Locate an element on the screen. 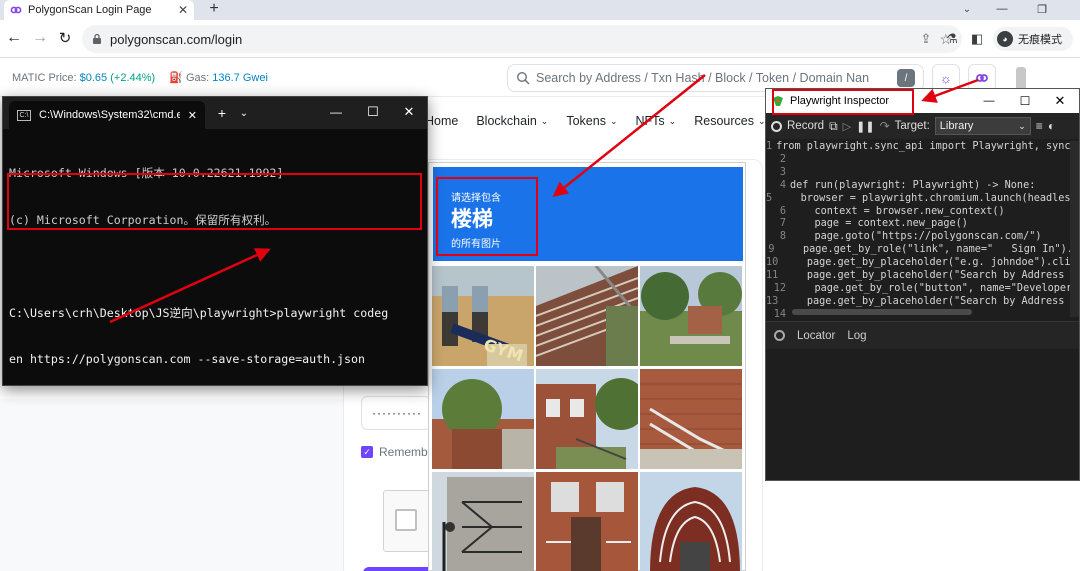  target-locator-icon is located at coordinates (779, 335).